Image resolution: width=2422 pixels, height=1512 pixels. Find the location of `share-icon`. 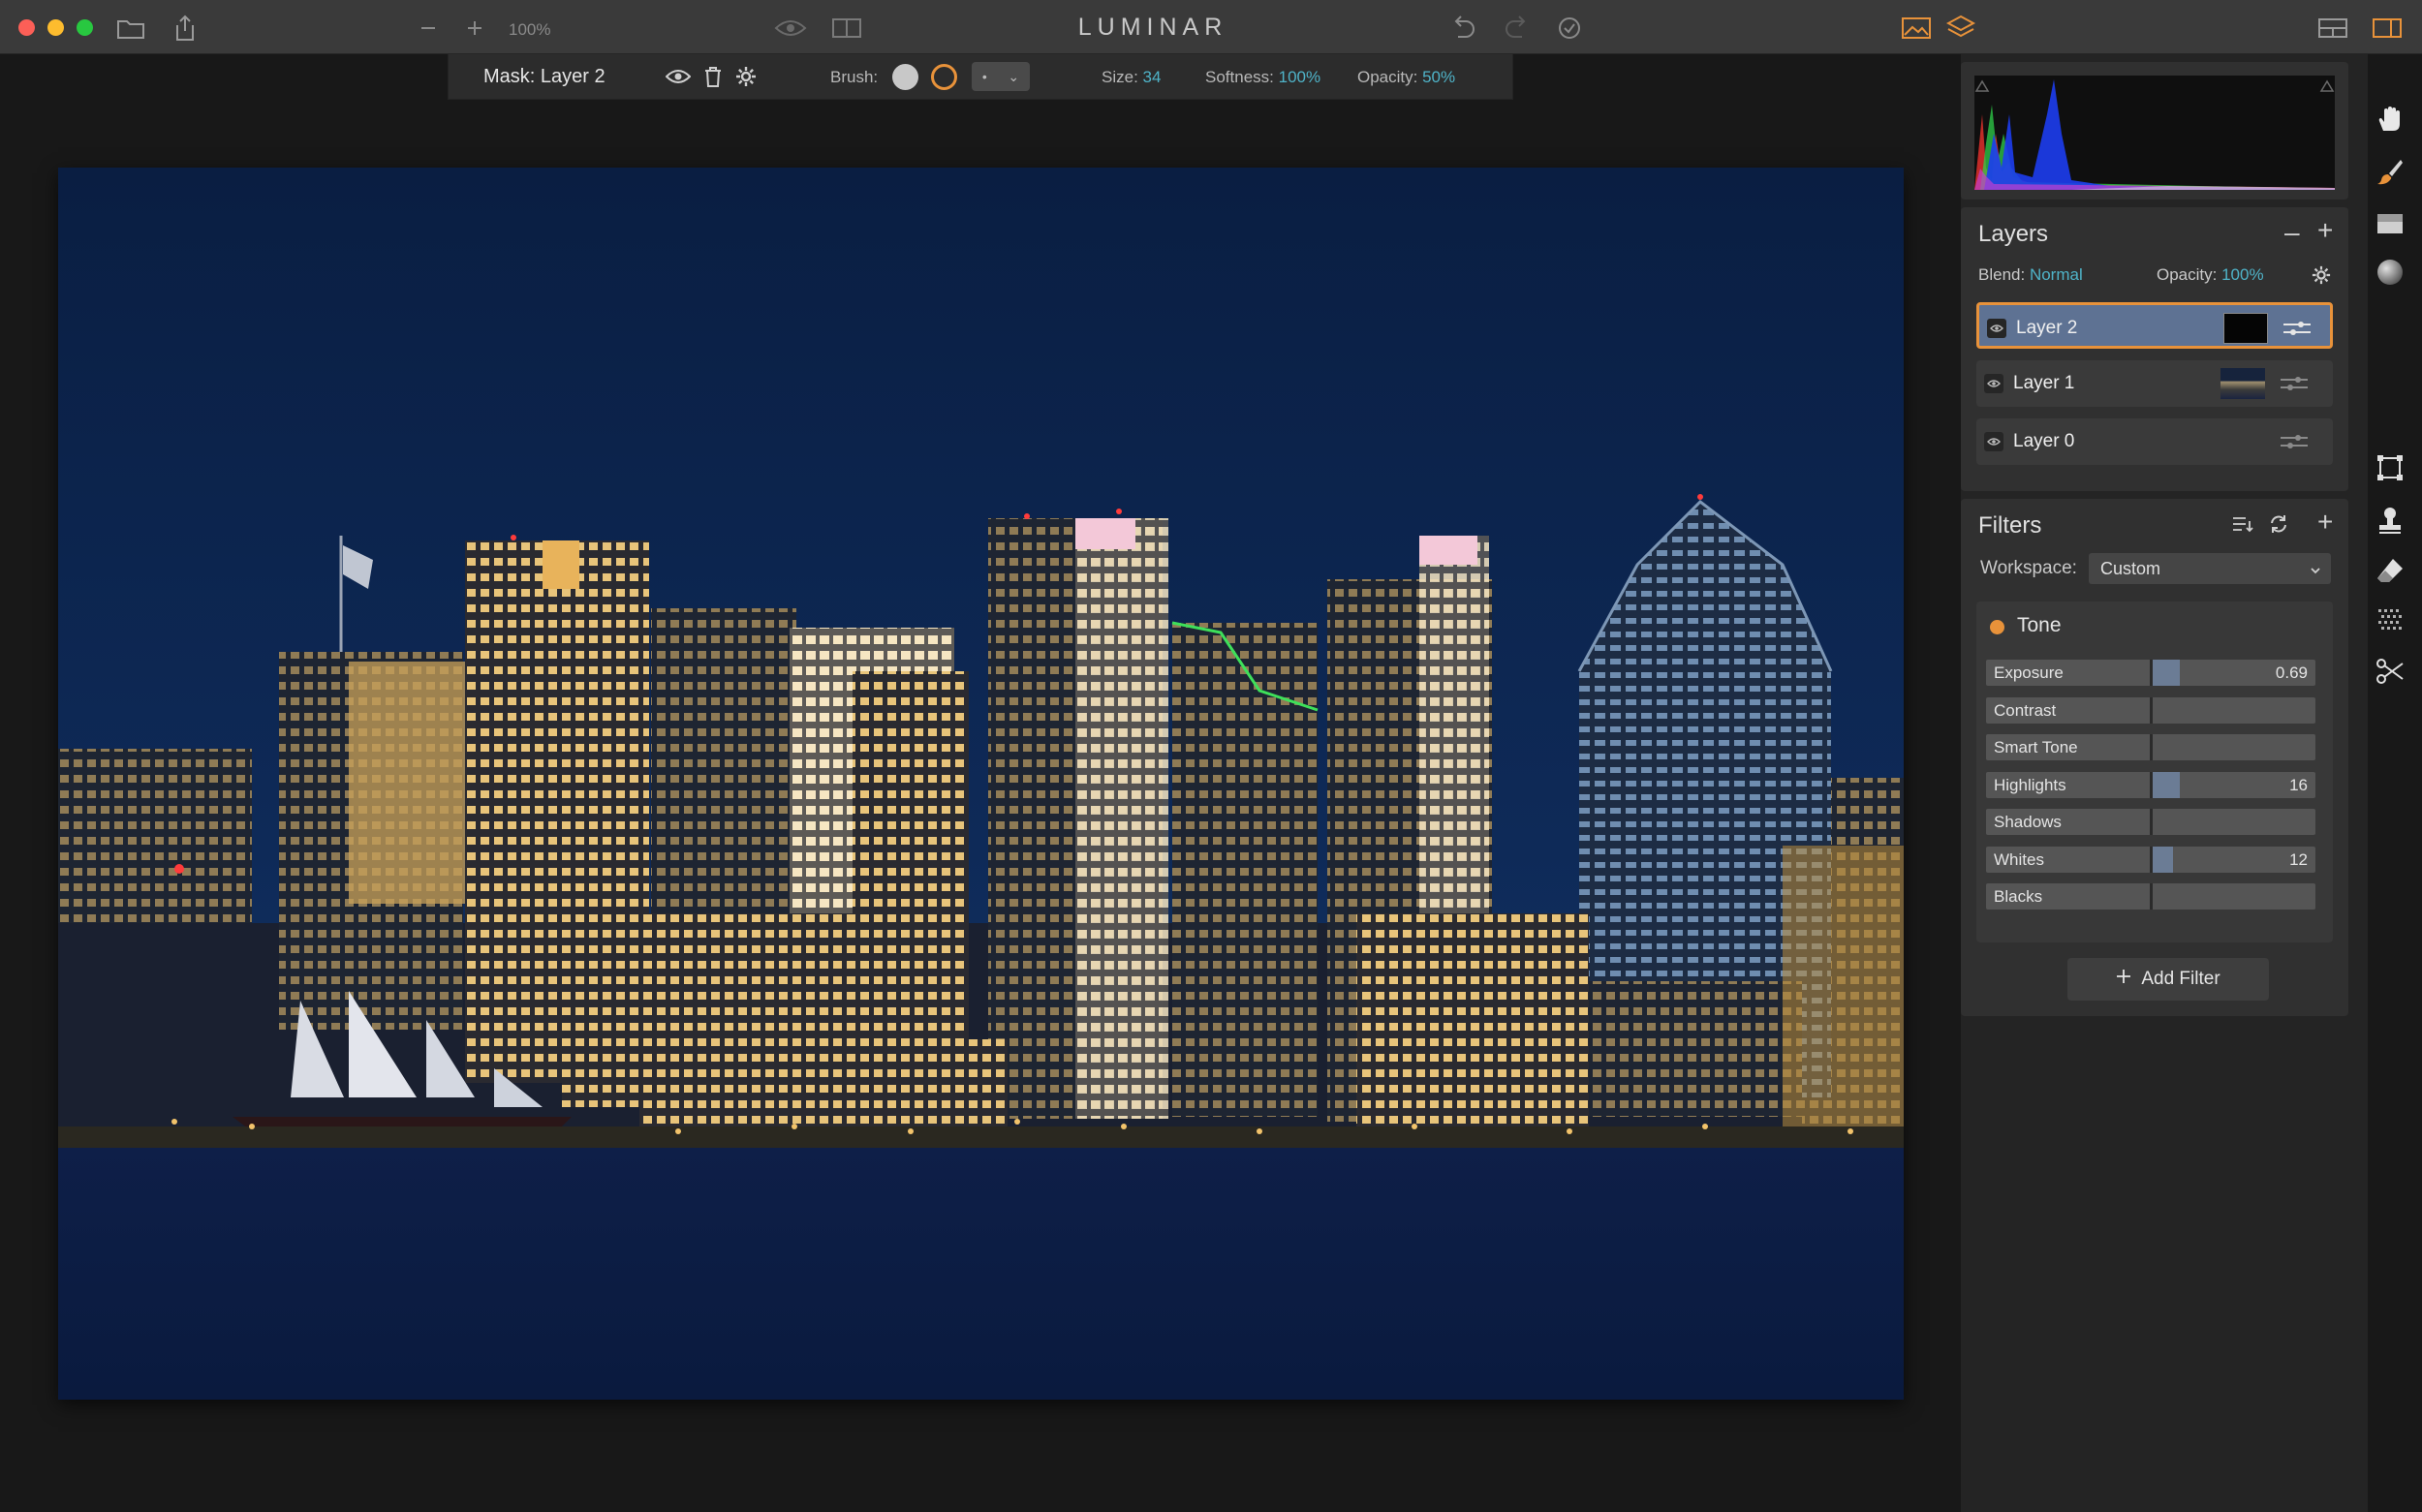

share-icon is located at coordinates (185, 28).